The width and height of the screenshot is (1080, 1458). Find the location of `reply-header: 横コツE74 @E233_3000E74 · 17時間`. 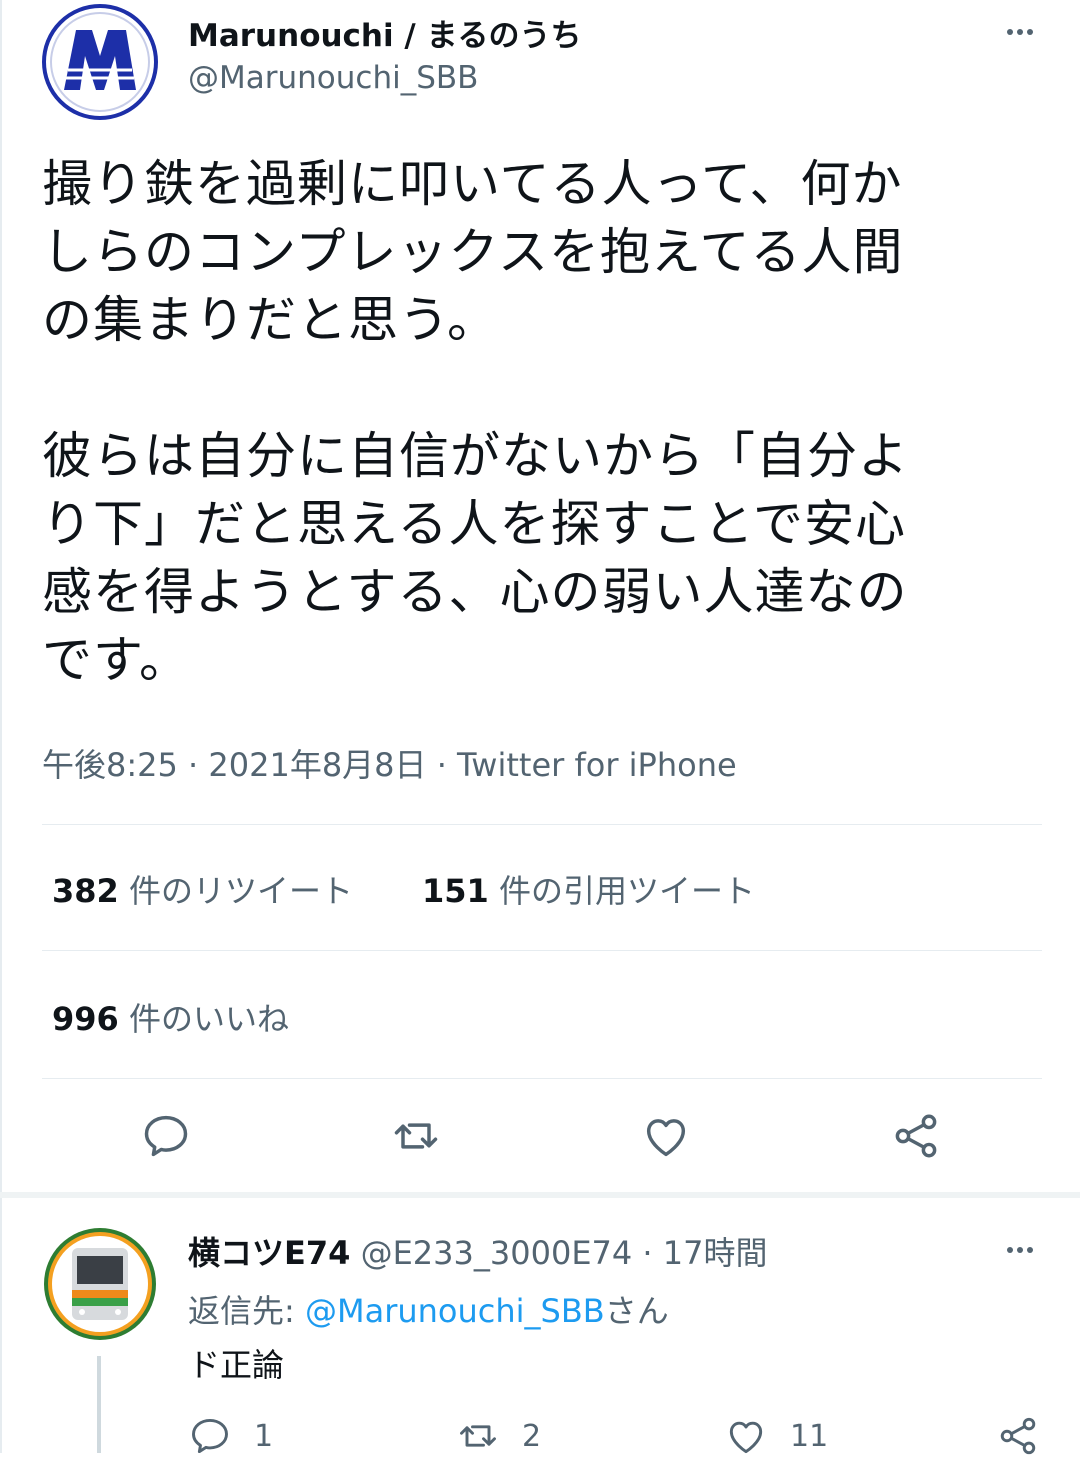

reply-header: 横コツE74 @E233_3000E74 · 17時間 is located at coordinates (478, 1251).